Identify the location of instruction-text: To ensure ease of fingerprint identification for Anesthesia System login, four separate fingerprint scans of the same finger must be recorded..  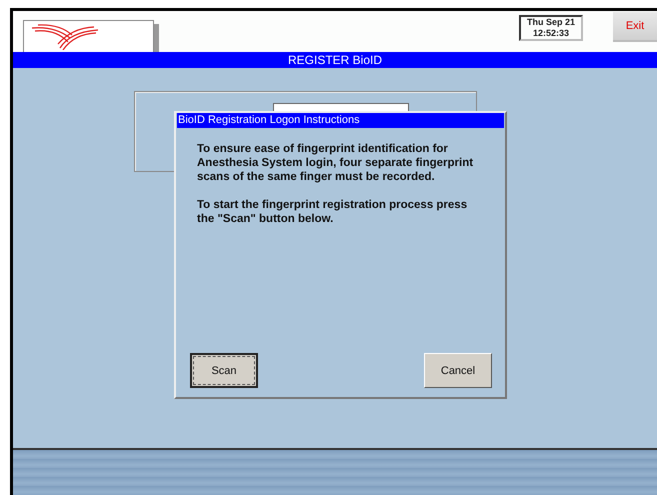
(335, 163).